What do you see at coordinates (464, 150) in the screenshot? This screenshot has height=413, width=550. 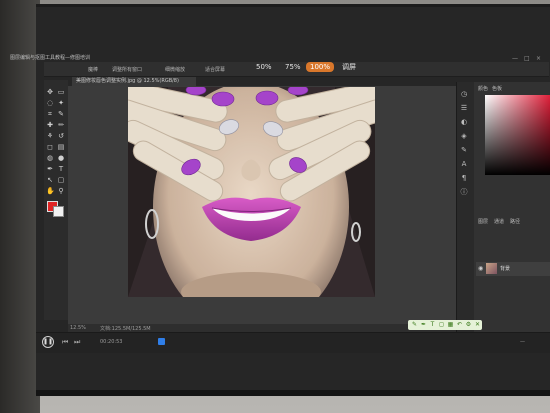 I see `brush-panel-icon: ✎` at bounding box center [464, 150].